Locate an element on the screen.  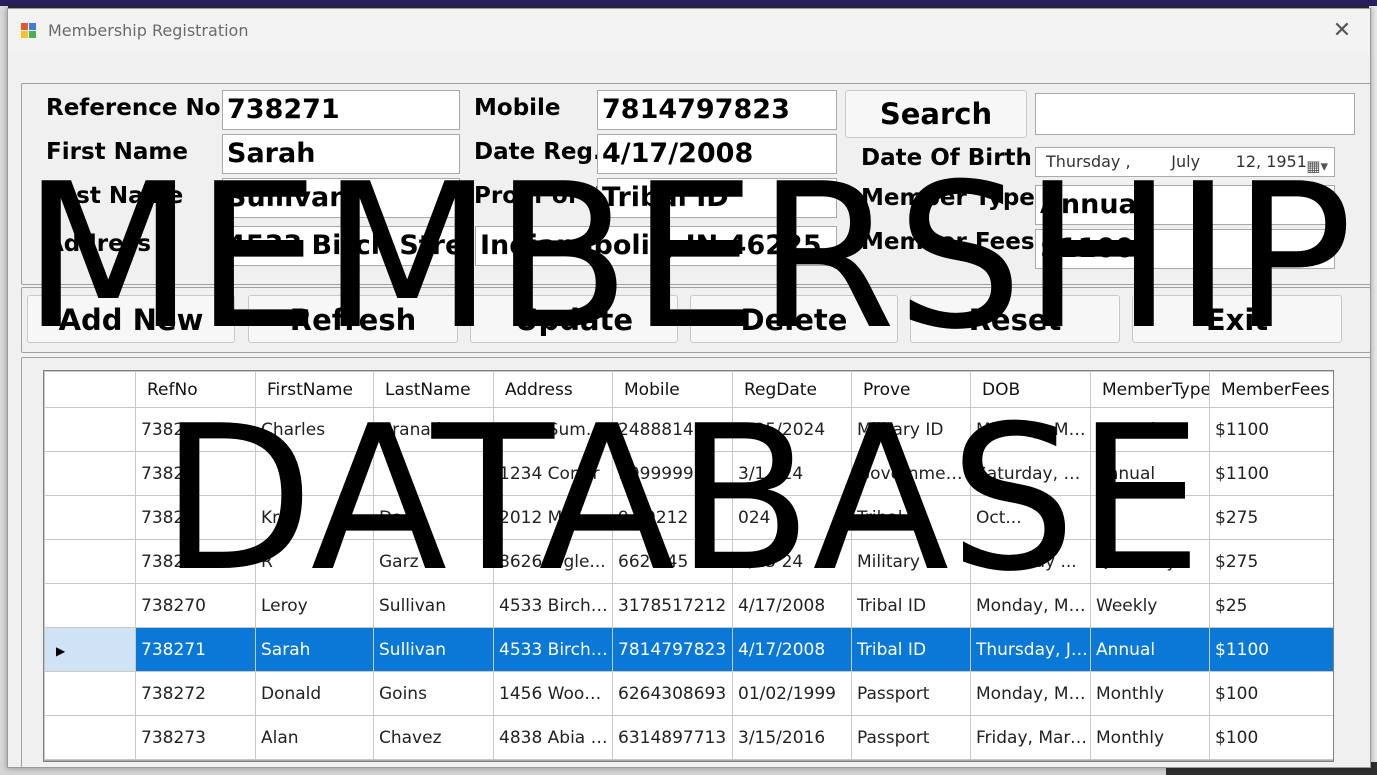
reset-button: Reset is located at coordinates (1015, 319).